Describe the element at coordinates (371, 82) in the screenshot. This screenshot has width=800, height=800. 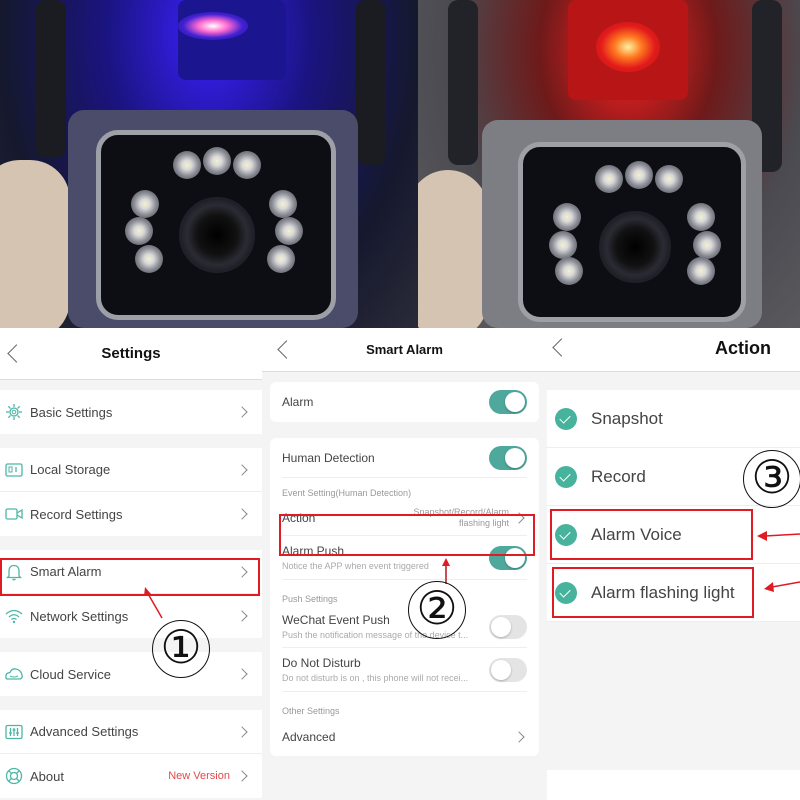
I see `antenna-right` at that location.